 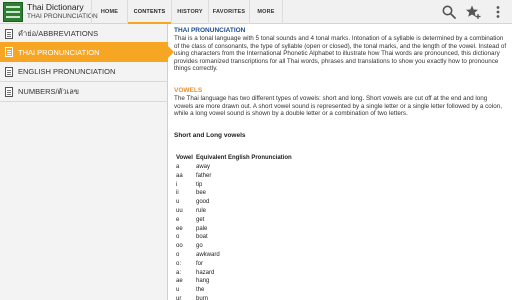 What do you see at coordinates (48, 91) in the screenshot?
I see `sidebar-item-label: NUMBERS/ตัวเลข` at bounding box center [48, 91].